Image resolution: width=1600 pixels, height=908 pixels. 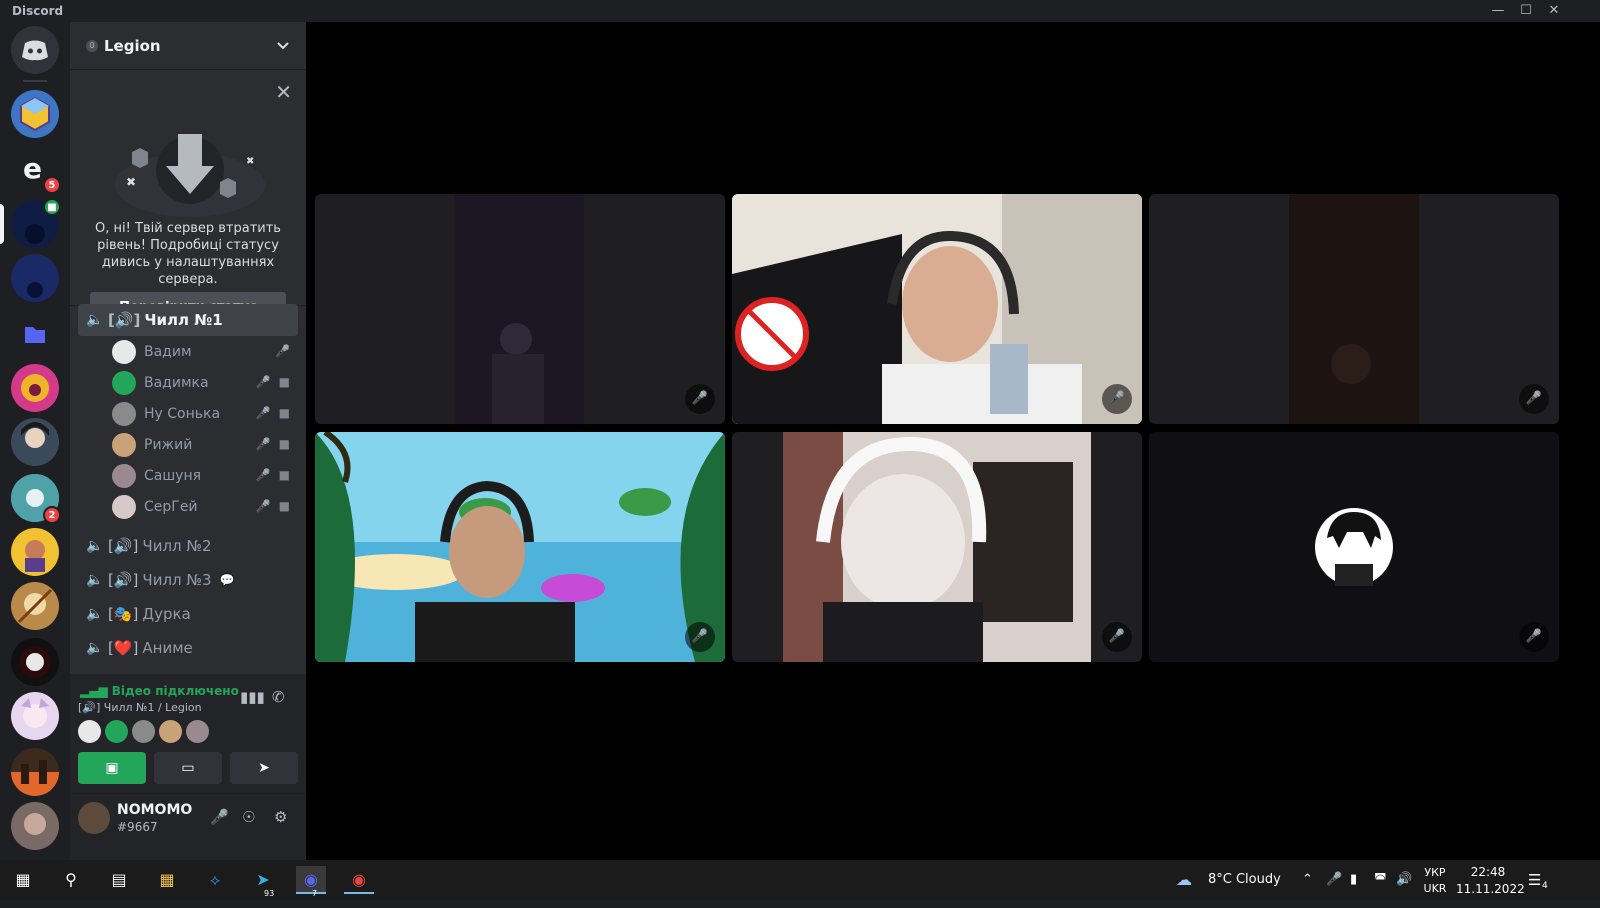 I want to click on activity-button: ➤, so click(x=264, y=768).